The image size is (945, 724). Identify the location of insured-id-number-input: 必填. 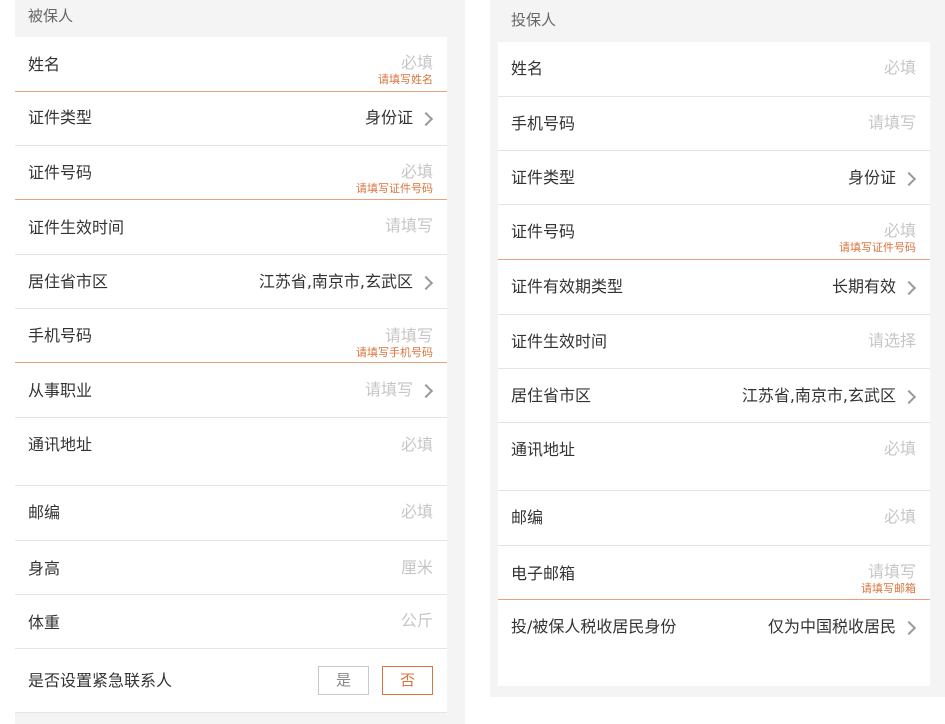
(417, 172).